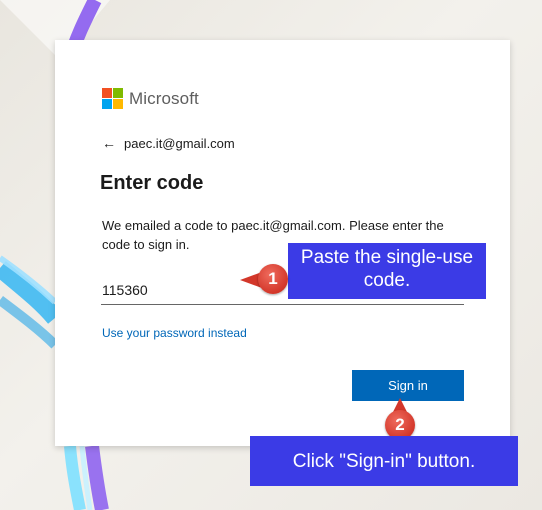 This screenshot has width=542, height=510. Describe the element at coordinates (107, 104) in the screenshot. I see `logo-square-blue` at that location.